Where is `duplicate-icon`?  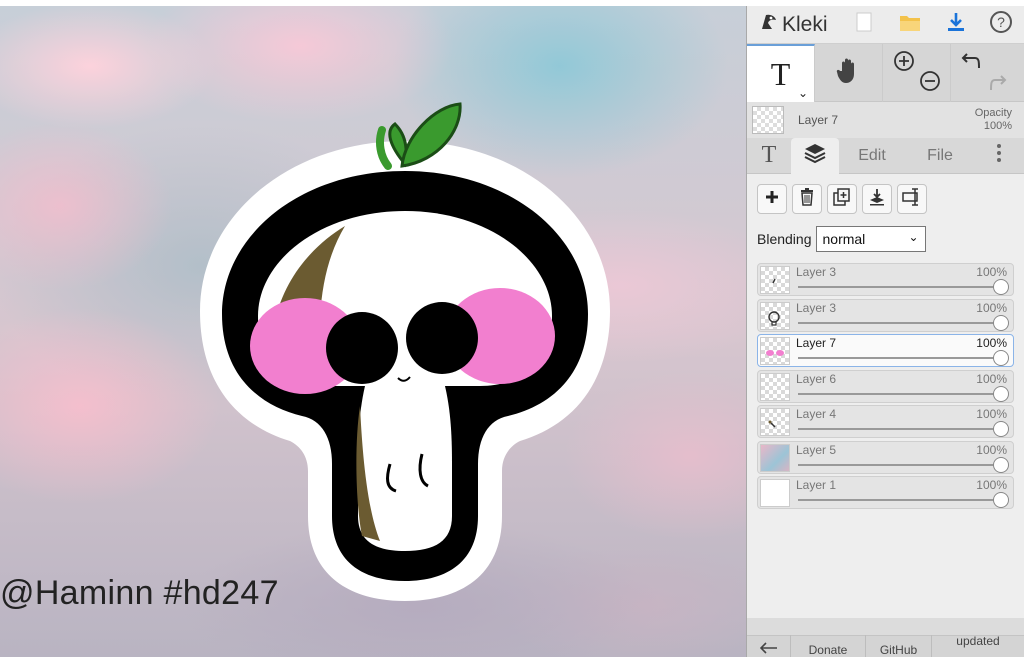 duplicate-icon is located at coordinates (842, 199).